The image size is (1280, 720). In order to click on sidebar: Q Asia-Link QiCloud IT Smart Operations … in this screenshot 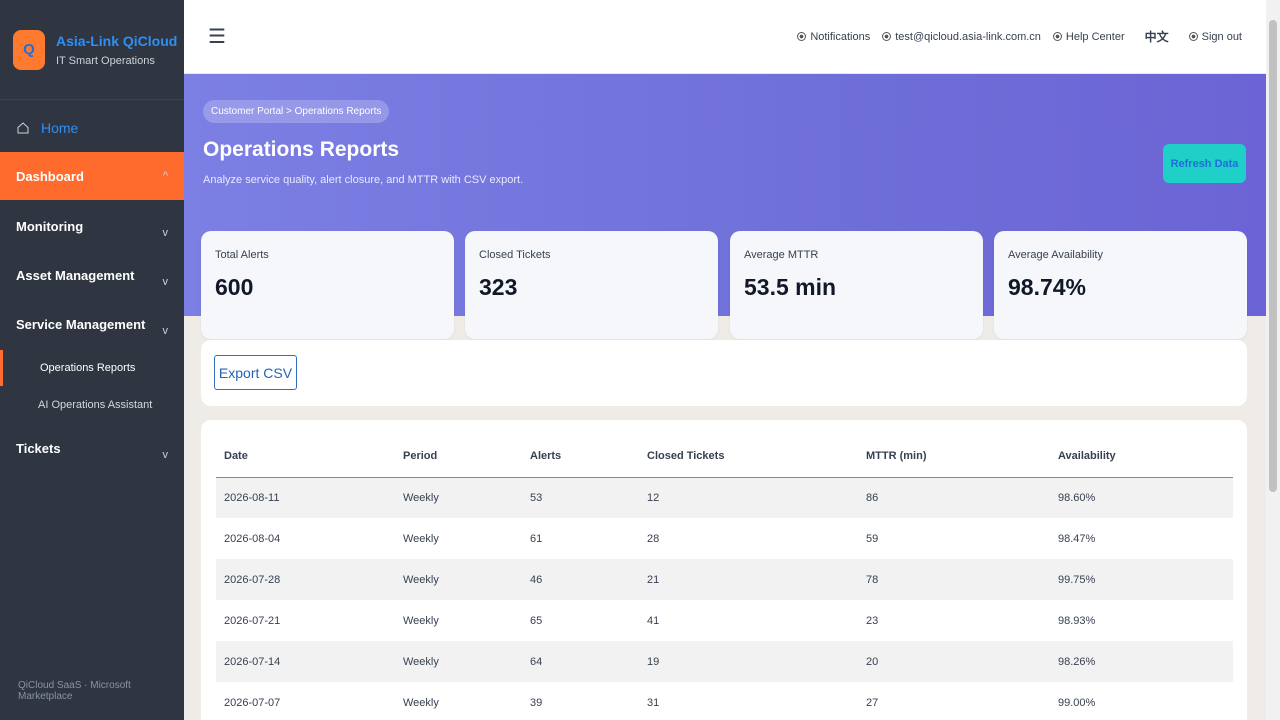, I will do `click(92, 360)`.